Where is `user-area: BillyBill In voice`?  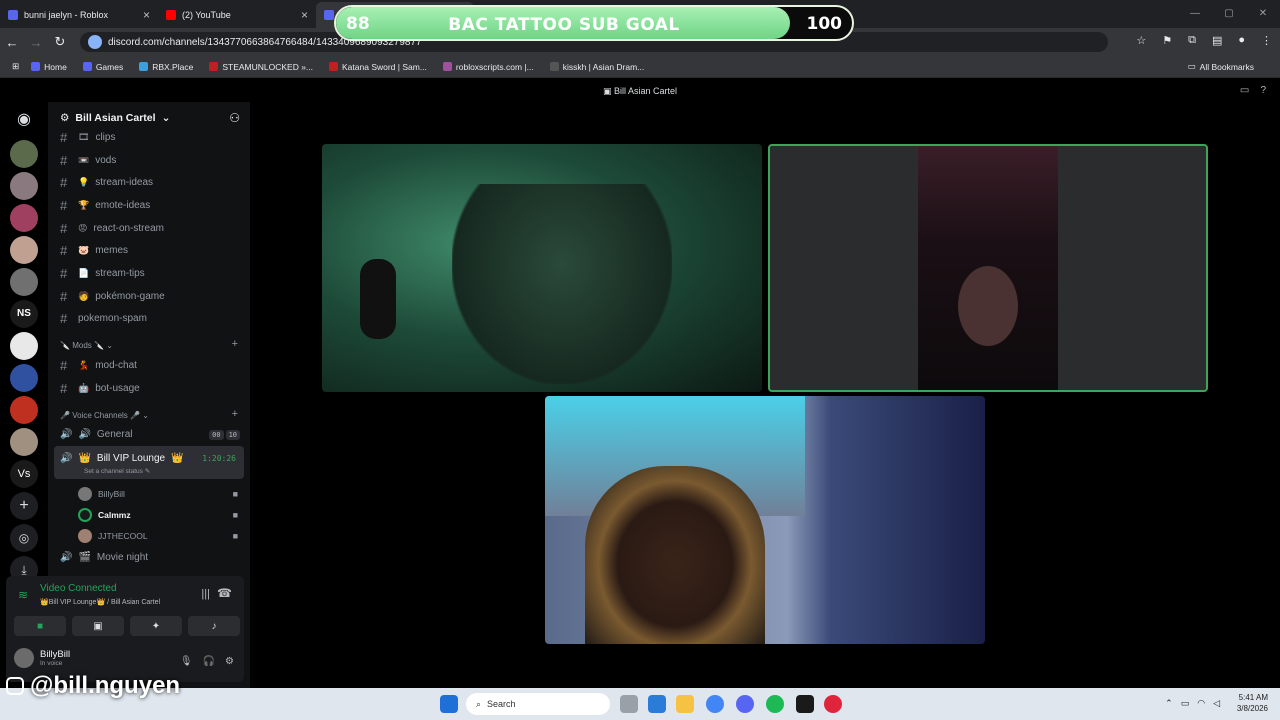
user-area: BillyBill In voice is located at coordinates (42, 658).